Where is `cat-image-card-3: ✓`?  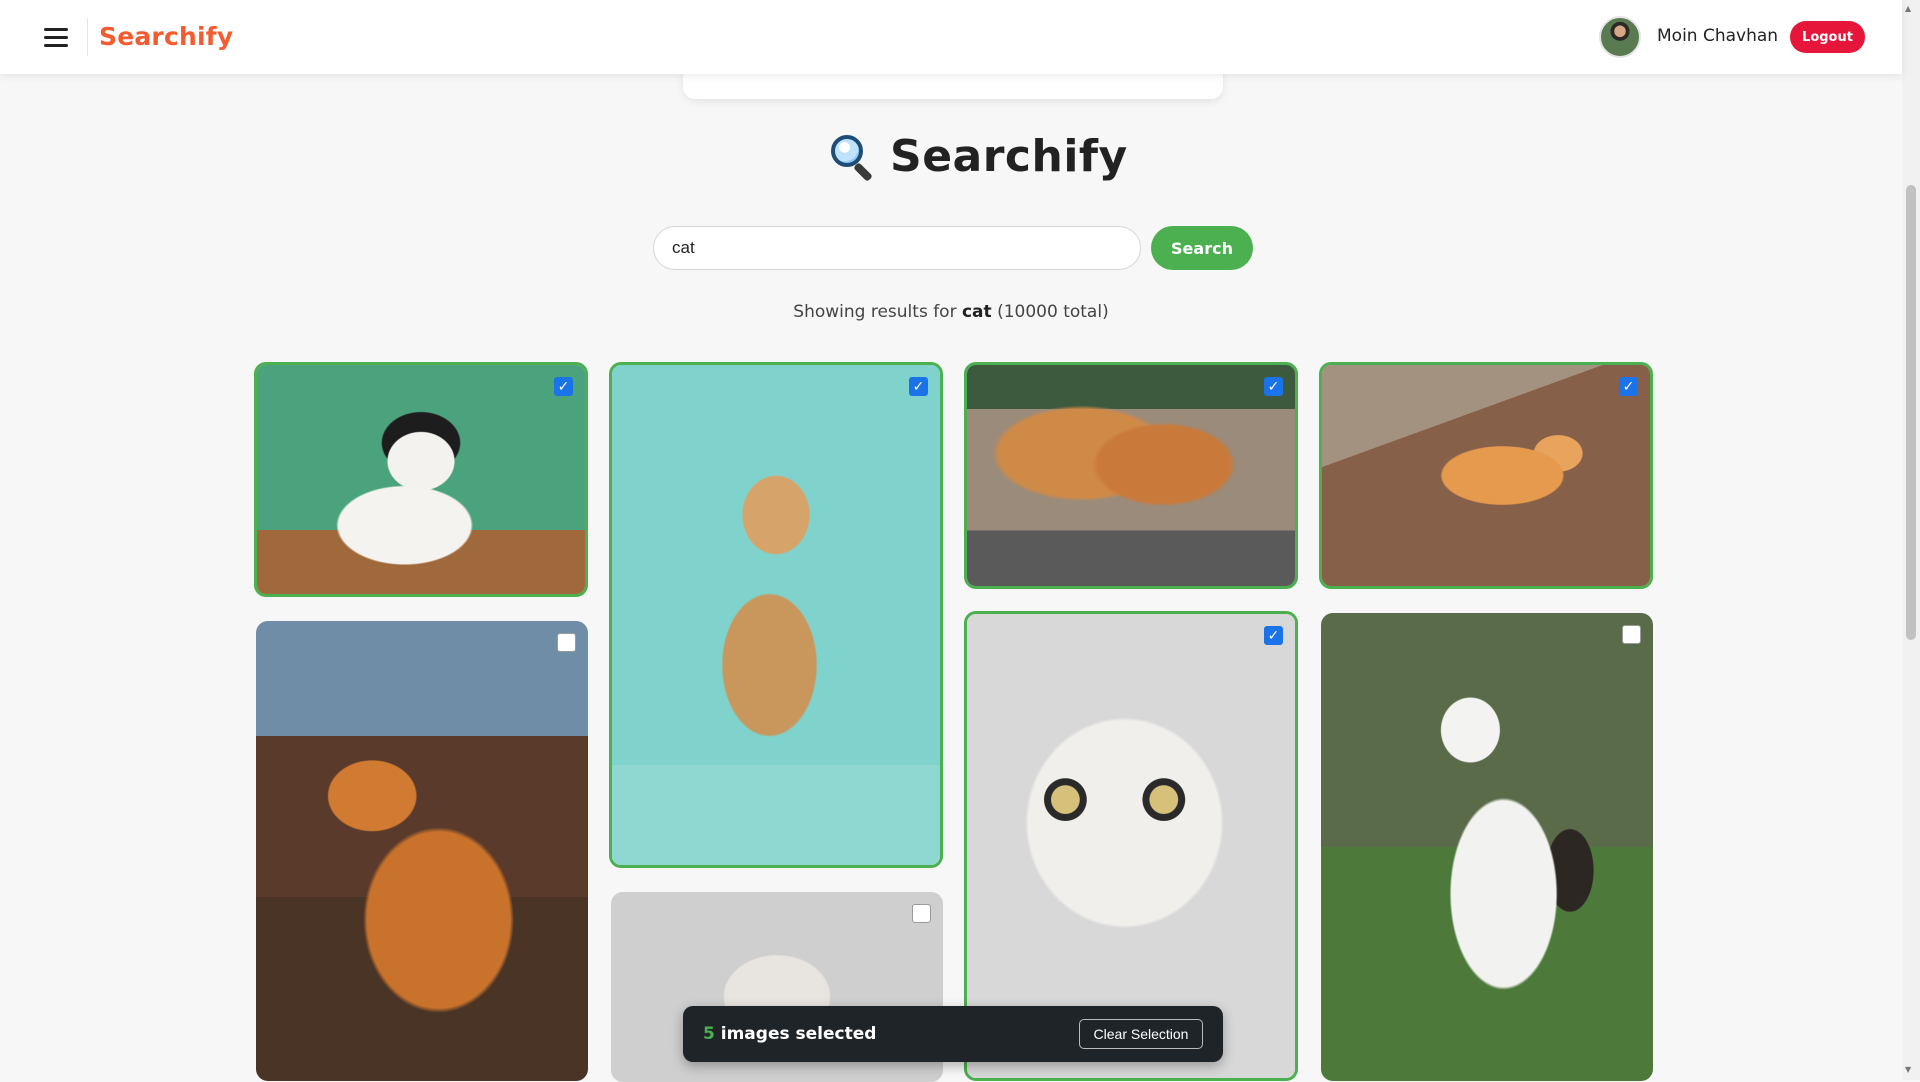
cat-image-card-3: ✓ is located at coordinates (1131, 475).